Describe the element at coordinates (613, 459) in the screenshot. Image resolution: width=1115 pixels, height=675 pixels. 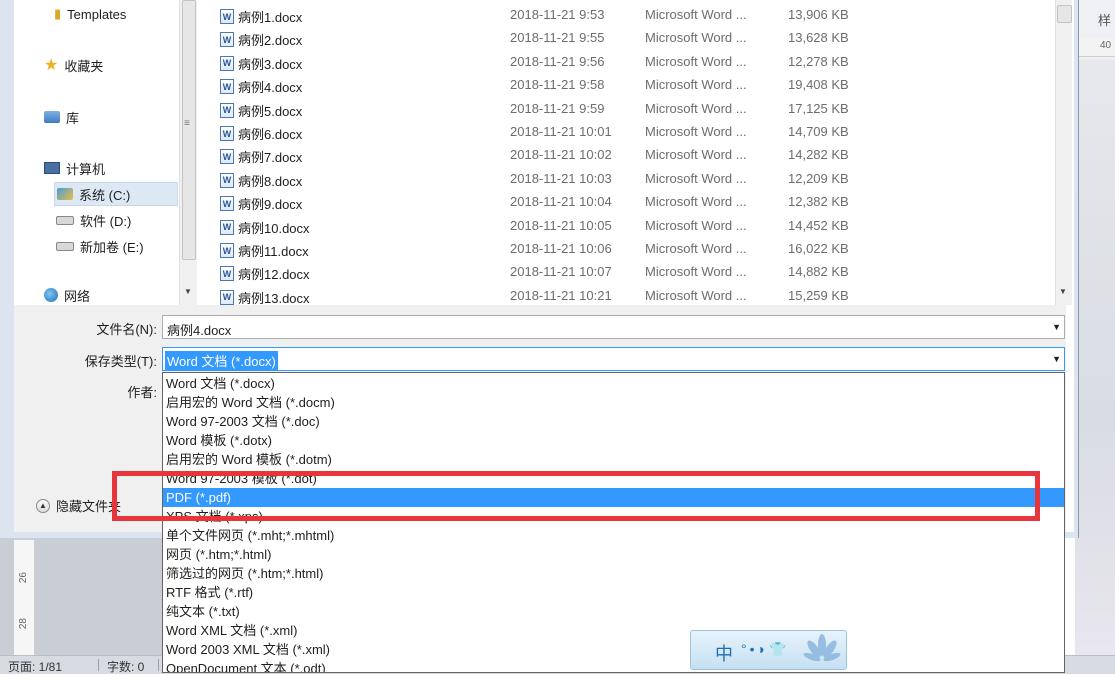
I see `savetype-option: 启用宏的 Word 模板 (*.dotm)` at that location.